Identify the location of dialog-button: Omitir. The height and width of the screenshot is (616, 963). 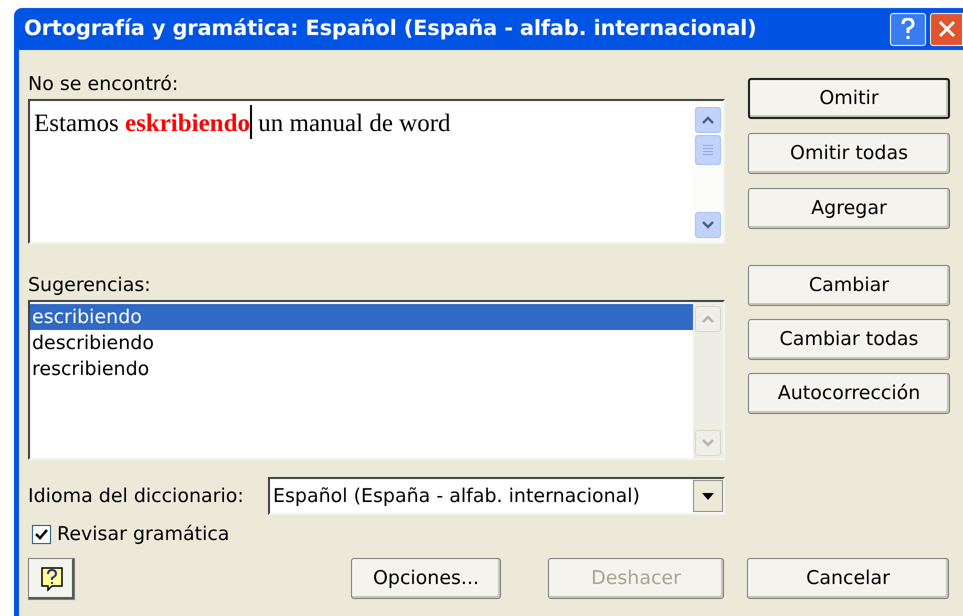
(849, 98).